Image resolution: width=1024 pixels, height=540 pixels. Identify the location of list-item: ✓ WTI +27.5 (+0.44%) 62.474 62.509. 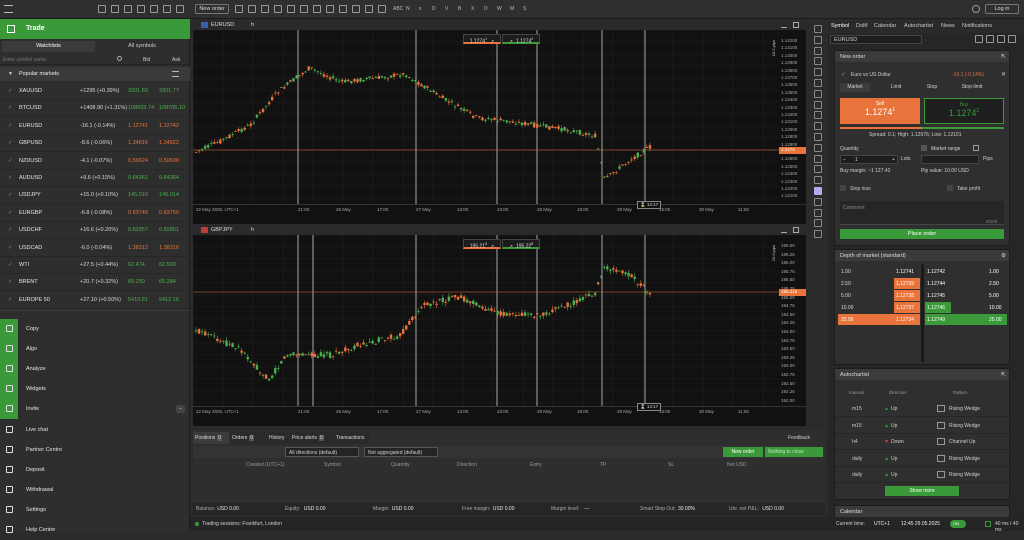
(95, 265).